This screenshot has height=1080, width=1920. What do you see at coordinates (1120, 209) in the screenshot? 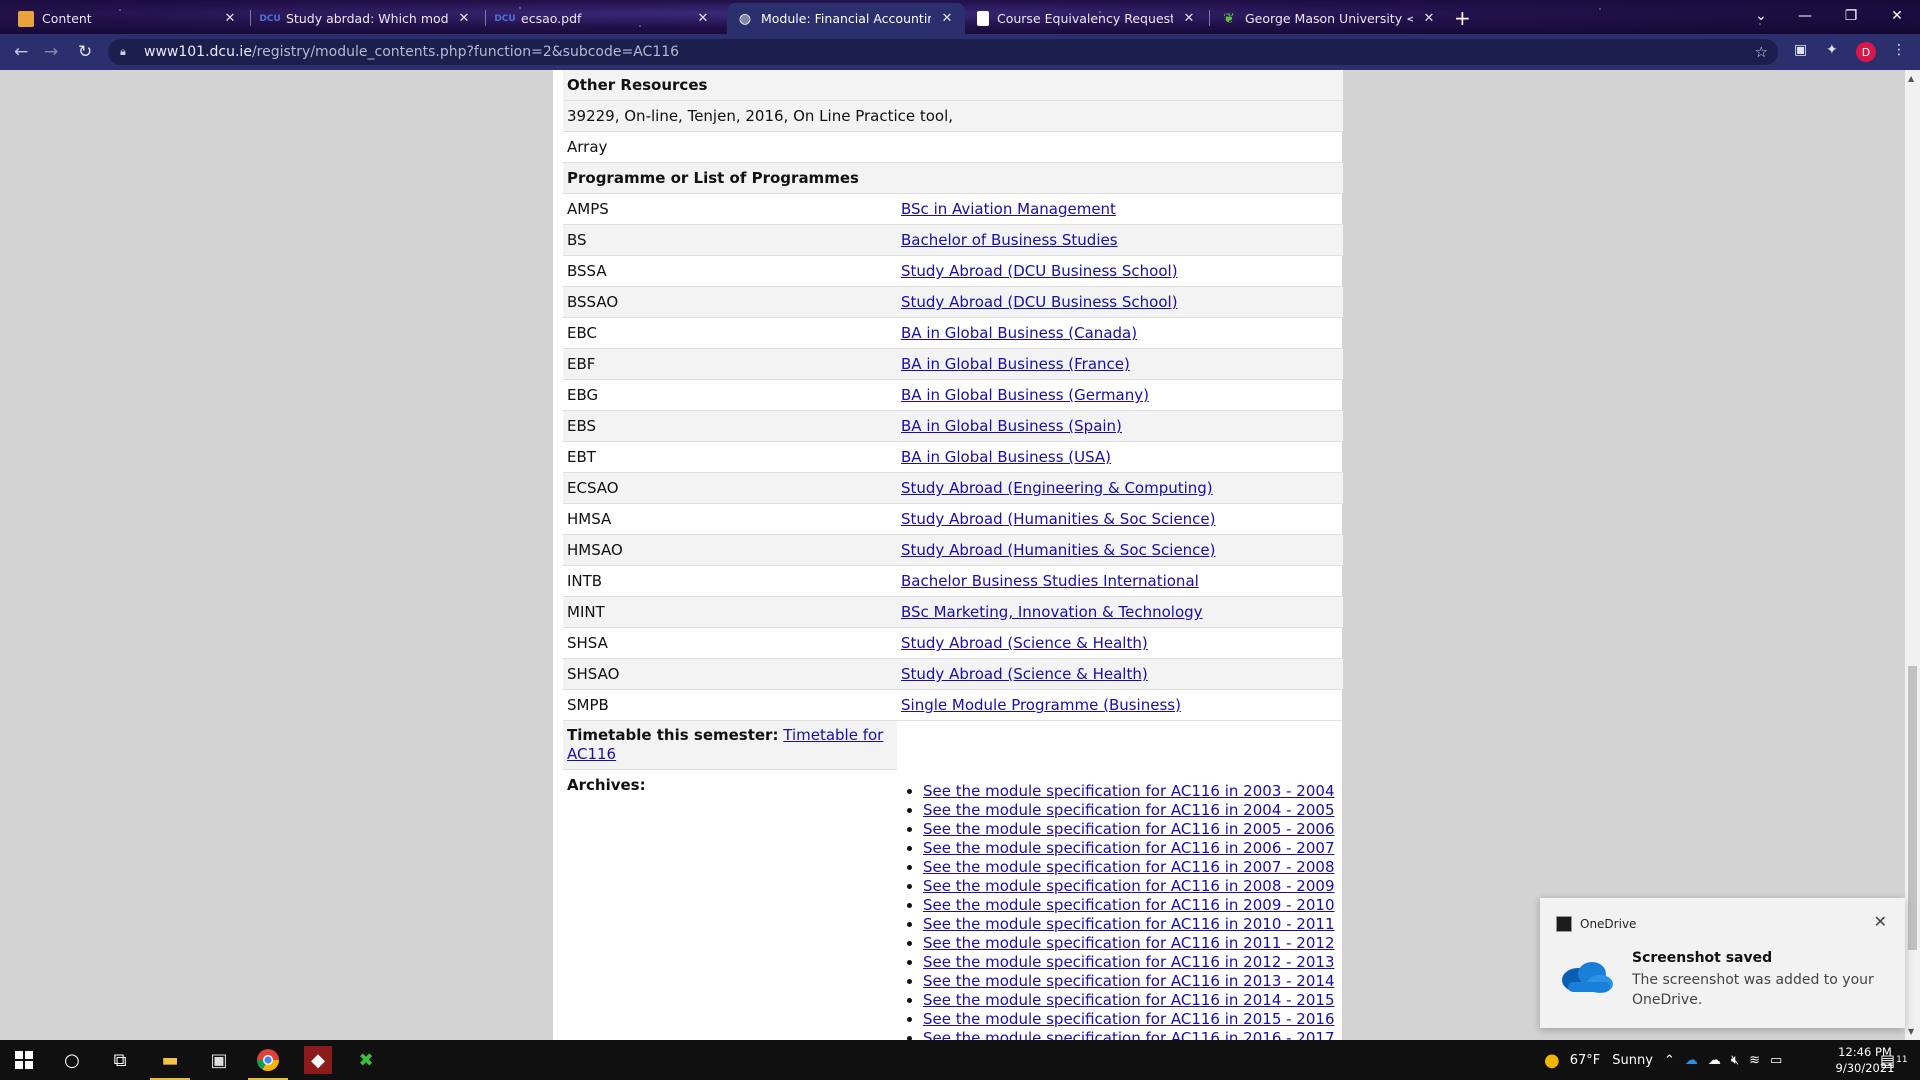
I see `programme-name-cell: BSc in Aviation Management` at bounding box center [1120, 209].